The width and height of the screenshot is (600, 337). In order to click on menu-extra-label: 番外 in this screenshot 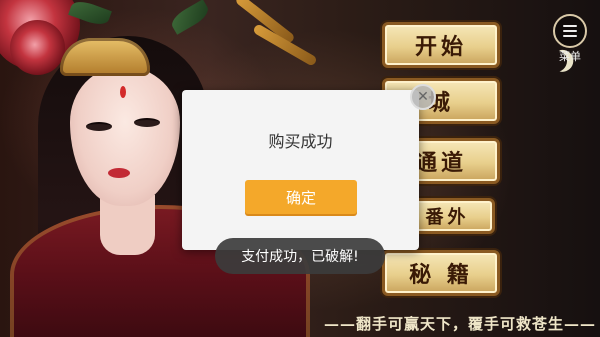, I will do `click(447, 217)`.